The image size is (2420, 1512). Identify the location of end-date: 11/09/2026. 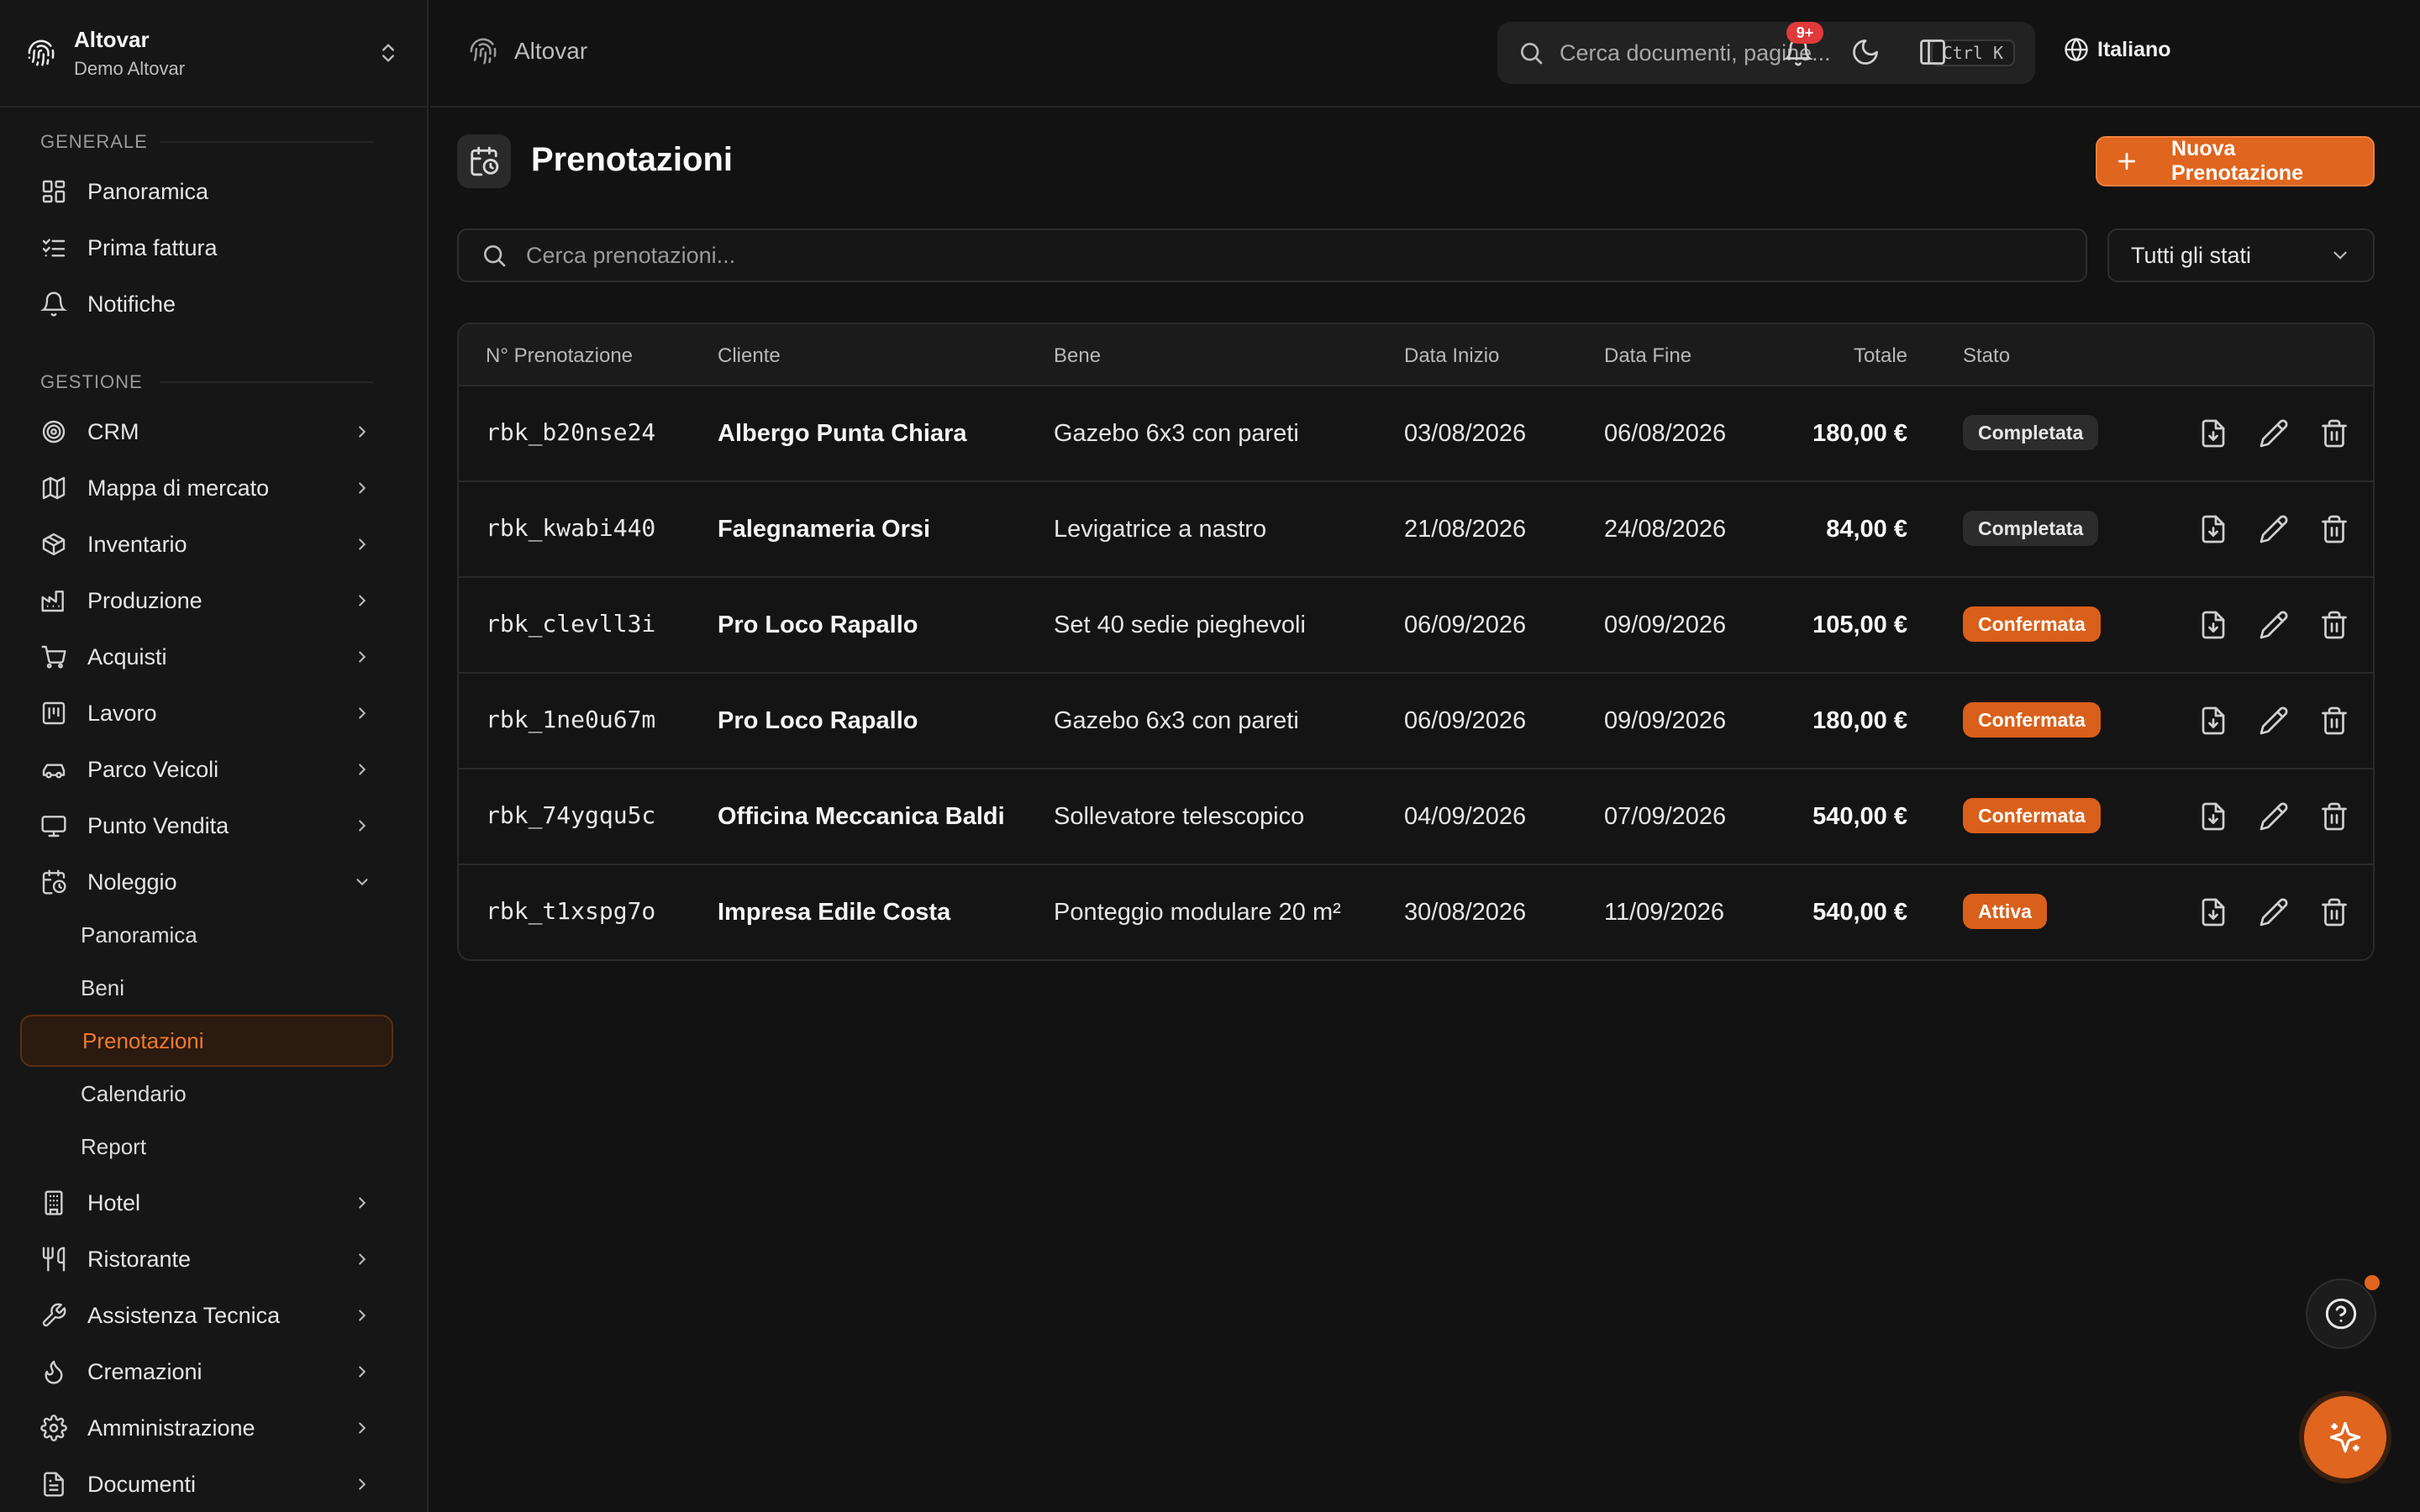
(1664, 912).